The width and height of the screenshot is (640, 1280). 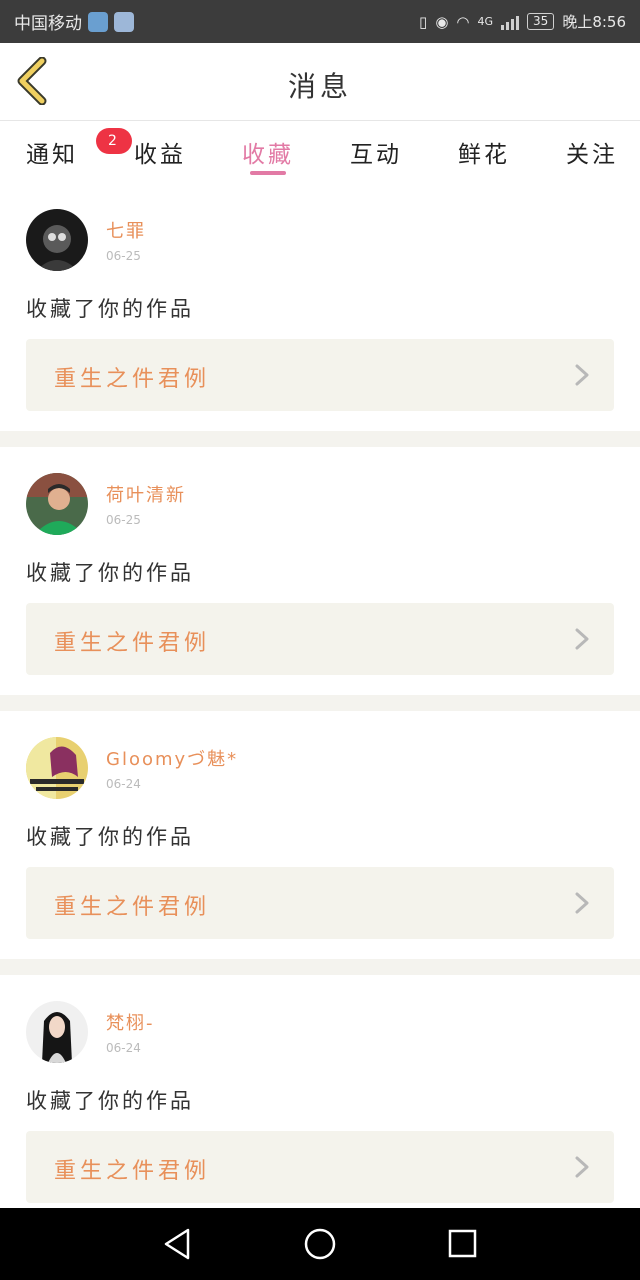 What do you see at coordinates (320, 152) in the screenshot?
I see `tab-bar: 通知 2 收益 收藏 互动 鲜花 关注` at bounding box center [320, 152].